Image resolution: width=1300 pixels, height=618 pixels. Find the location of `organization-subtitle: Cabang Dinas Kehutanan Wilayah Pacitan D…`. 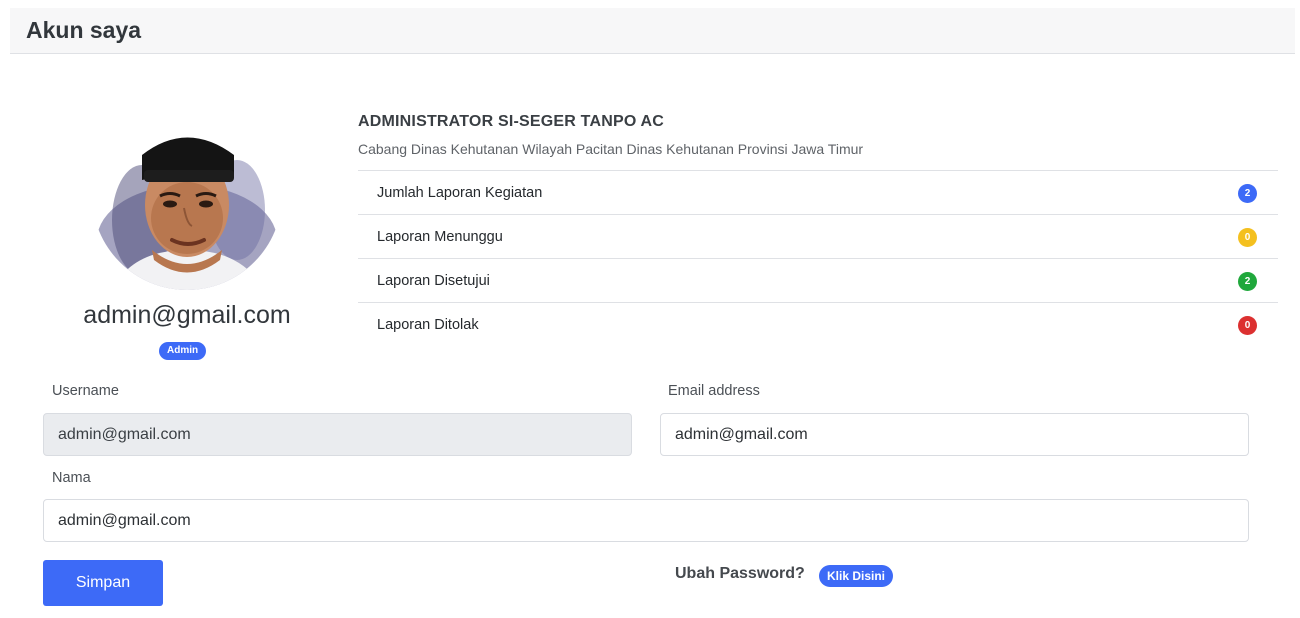

organization-subtitle: Cabang Dinas Kehutanan Wilayah Pacitan D… is located at coordinates (611, 149).